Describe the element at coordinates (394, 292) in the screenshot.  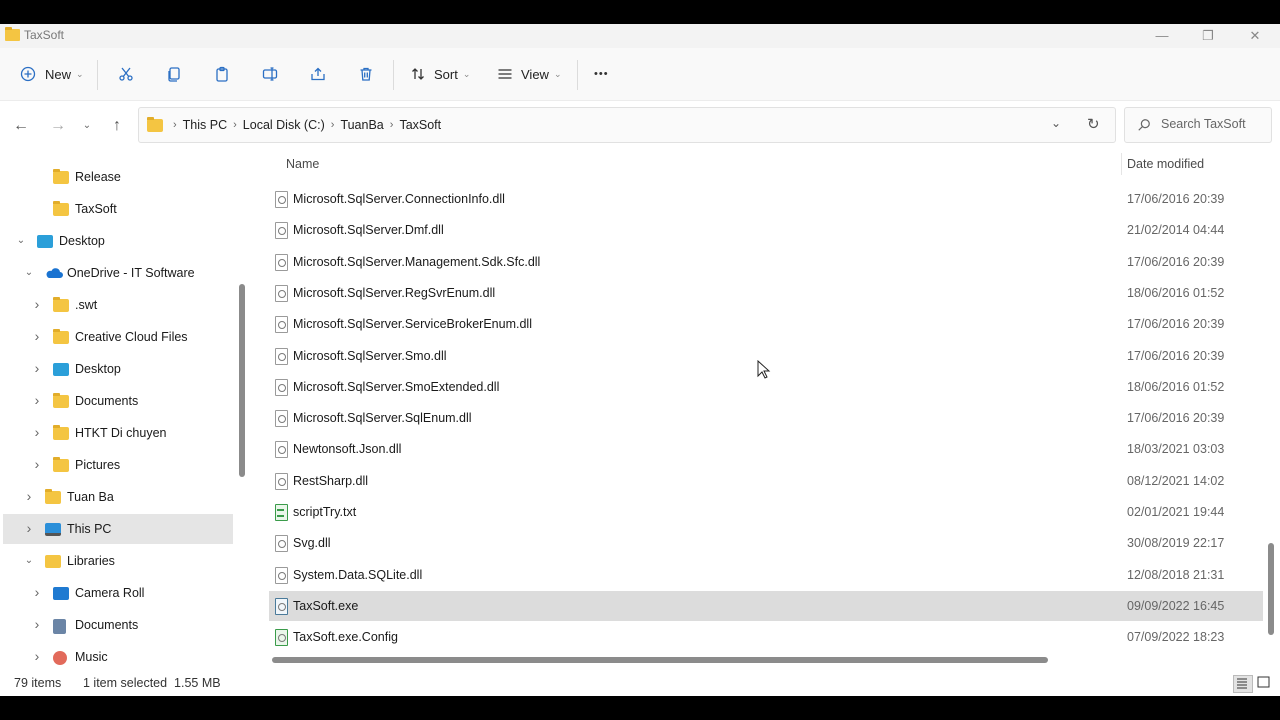
I see `file-name: Microsoft.SqlServer.RegSvrEnum.dll` at that location.